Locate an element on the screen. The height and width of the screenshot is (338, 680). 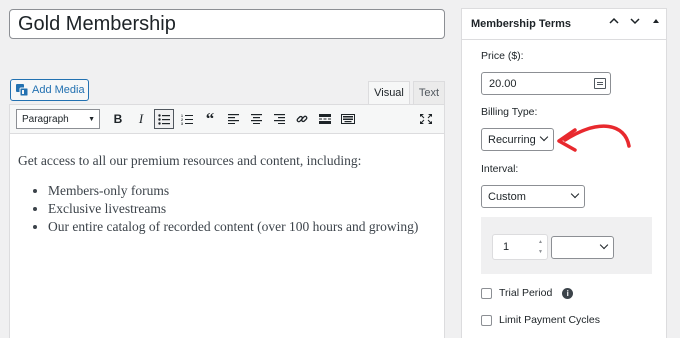
interval-select: Custom is located at coordinates (533, 196).